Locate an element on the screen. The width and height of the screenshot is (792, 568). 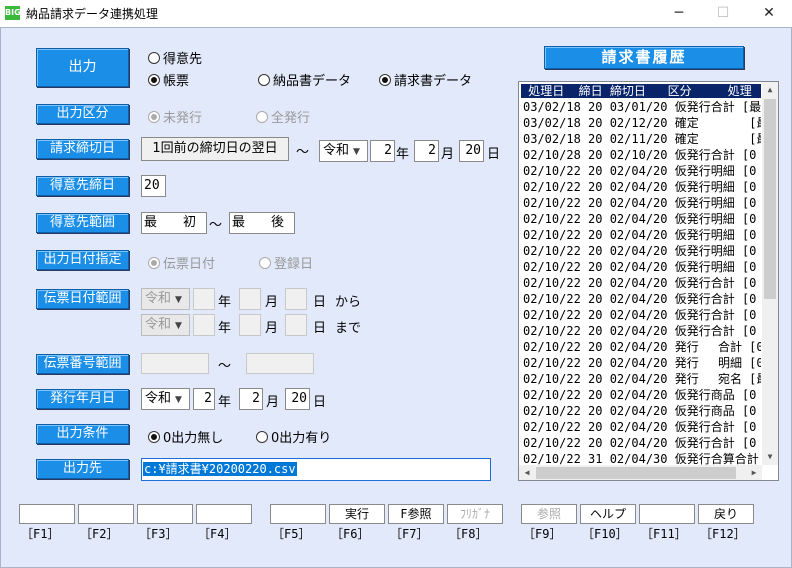
customer-range-to: 最 後 is located at coordinates (262, 223).